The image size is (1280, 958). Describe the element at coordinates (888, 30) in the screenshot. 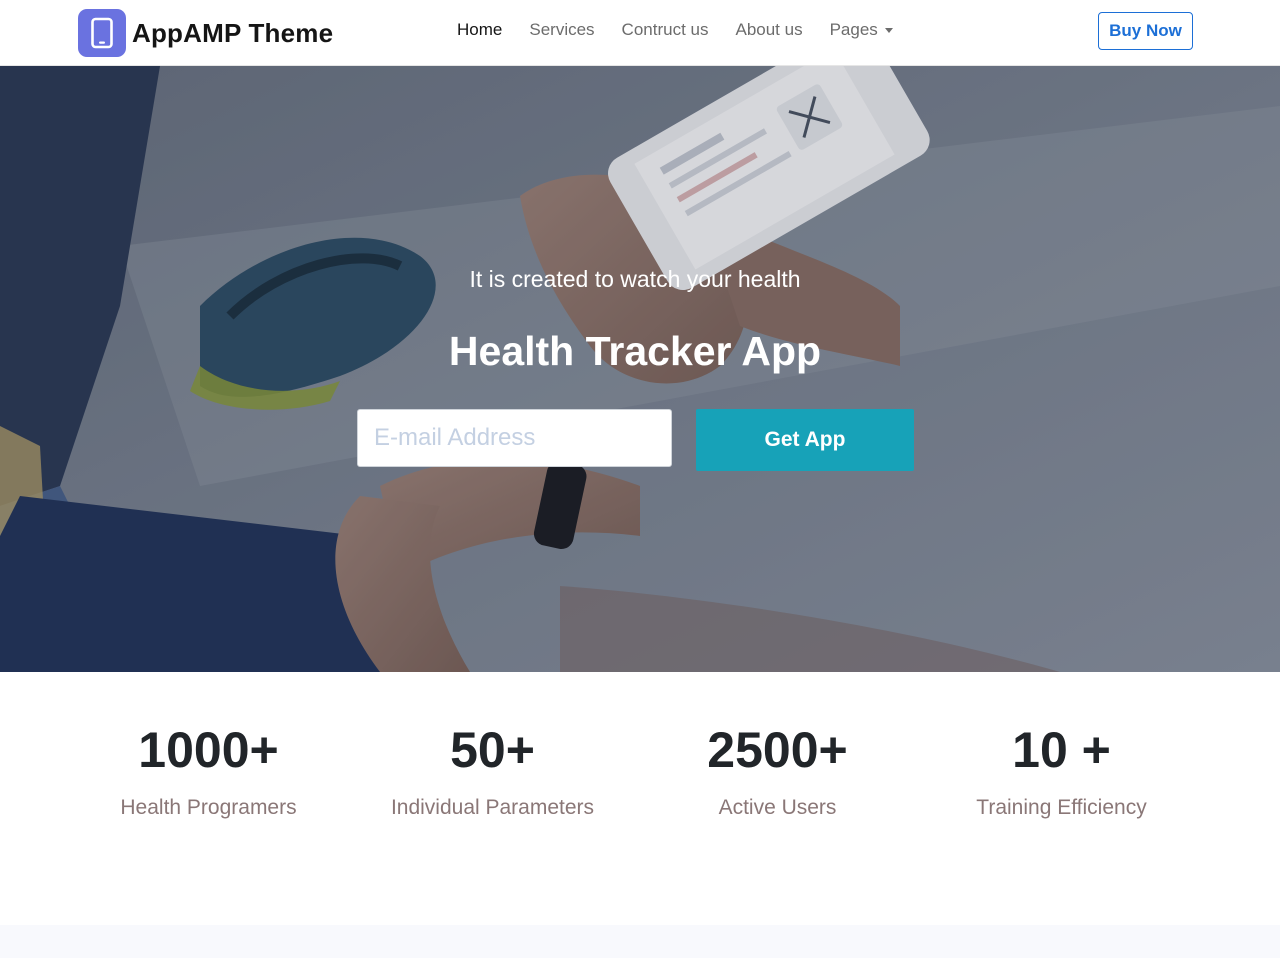

I see `chevron-down-icon` at that location.